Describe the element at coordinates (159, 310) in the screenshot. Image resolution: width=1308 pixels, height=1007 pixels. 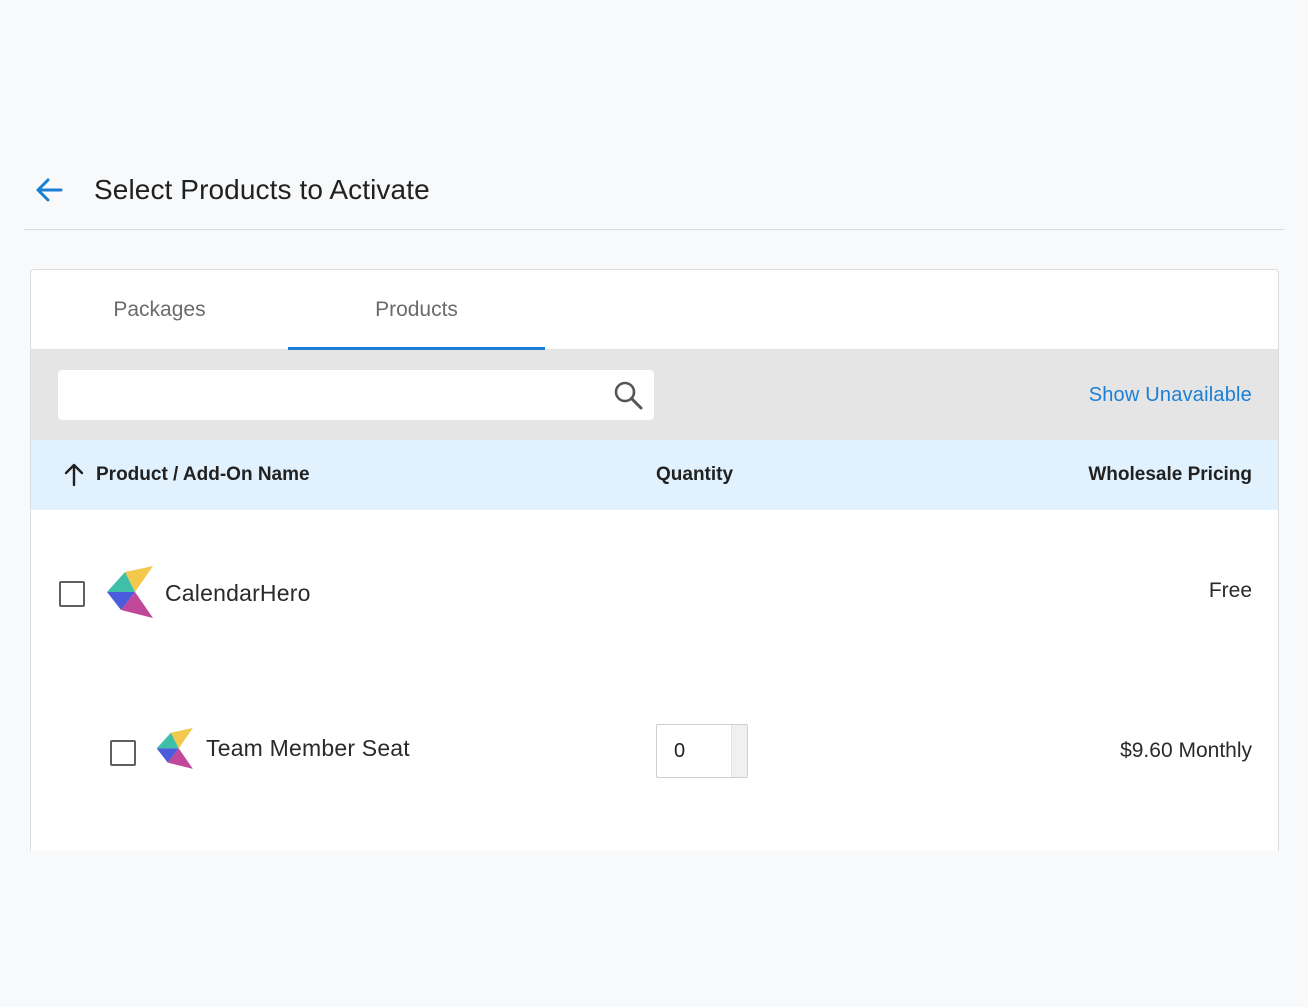
I see `tab-packages: Packages` at that location.